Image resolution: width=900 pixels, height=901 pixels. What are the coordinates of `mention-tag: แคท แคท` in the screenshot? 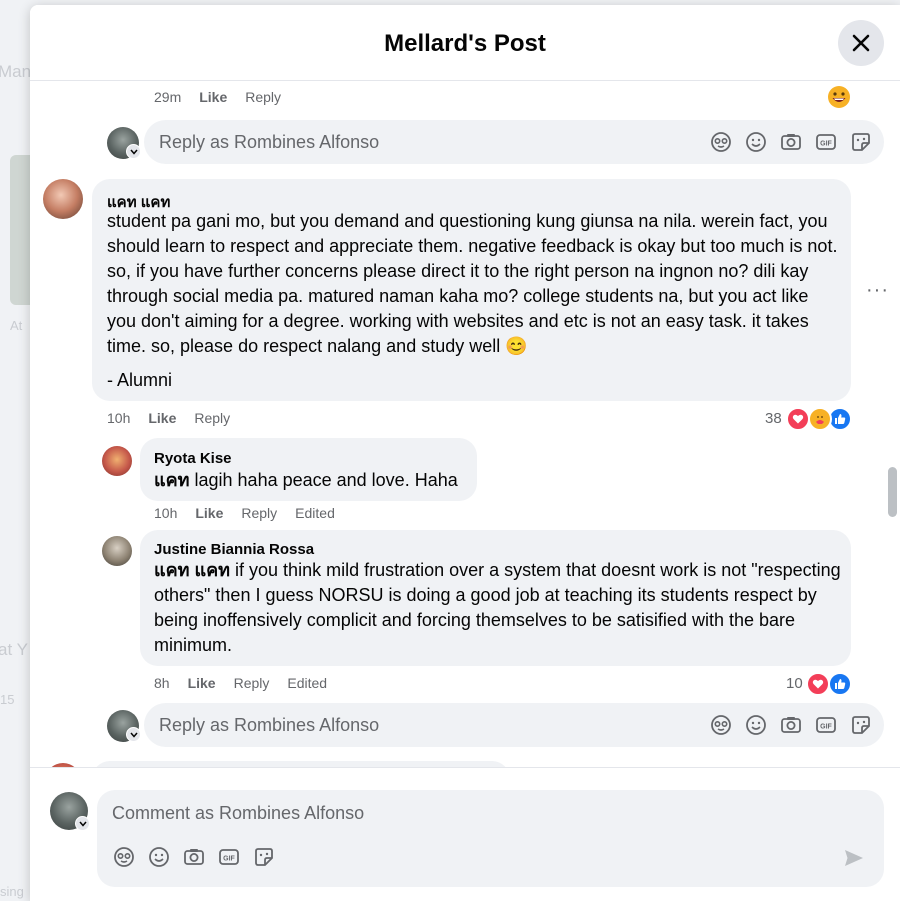 It's located at (192, 570).